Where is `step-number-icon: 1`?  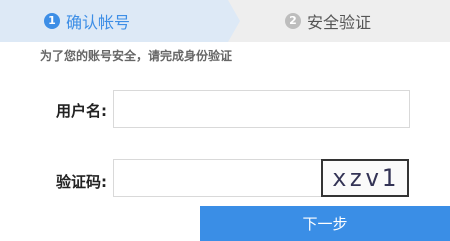
step-number-icon: 1 is located at coordinates (52, 21).